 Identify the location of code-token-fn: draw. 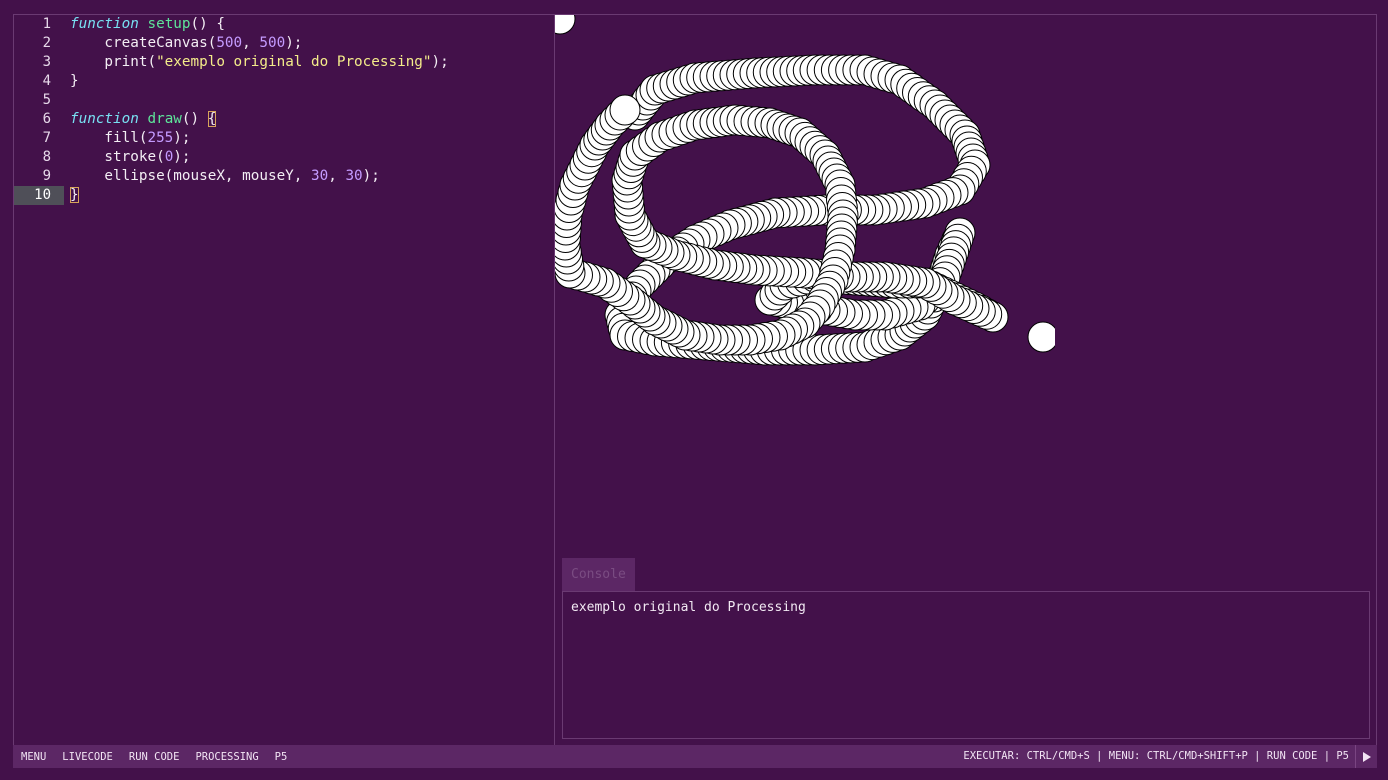
(164, 119).